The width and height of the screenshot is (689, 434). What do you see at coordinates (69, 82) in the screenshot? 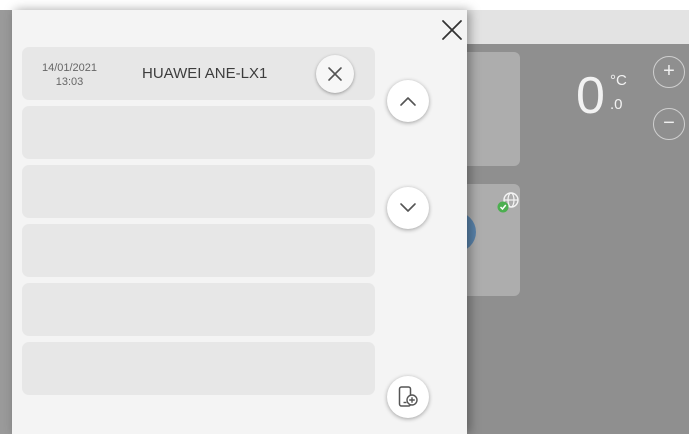
I see `device-time: 13:03` at bounding box center [69, 82].